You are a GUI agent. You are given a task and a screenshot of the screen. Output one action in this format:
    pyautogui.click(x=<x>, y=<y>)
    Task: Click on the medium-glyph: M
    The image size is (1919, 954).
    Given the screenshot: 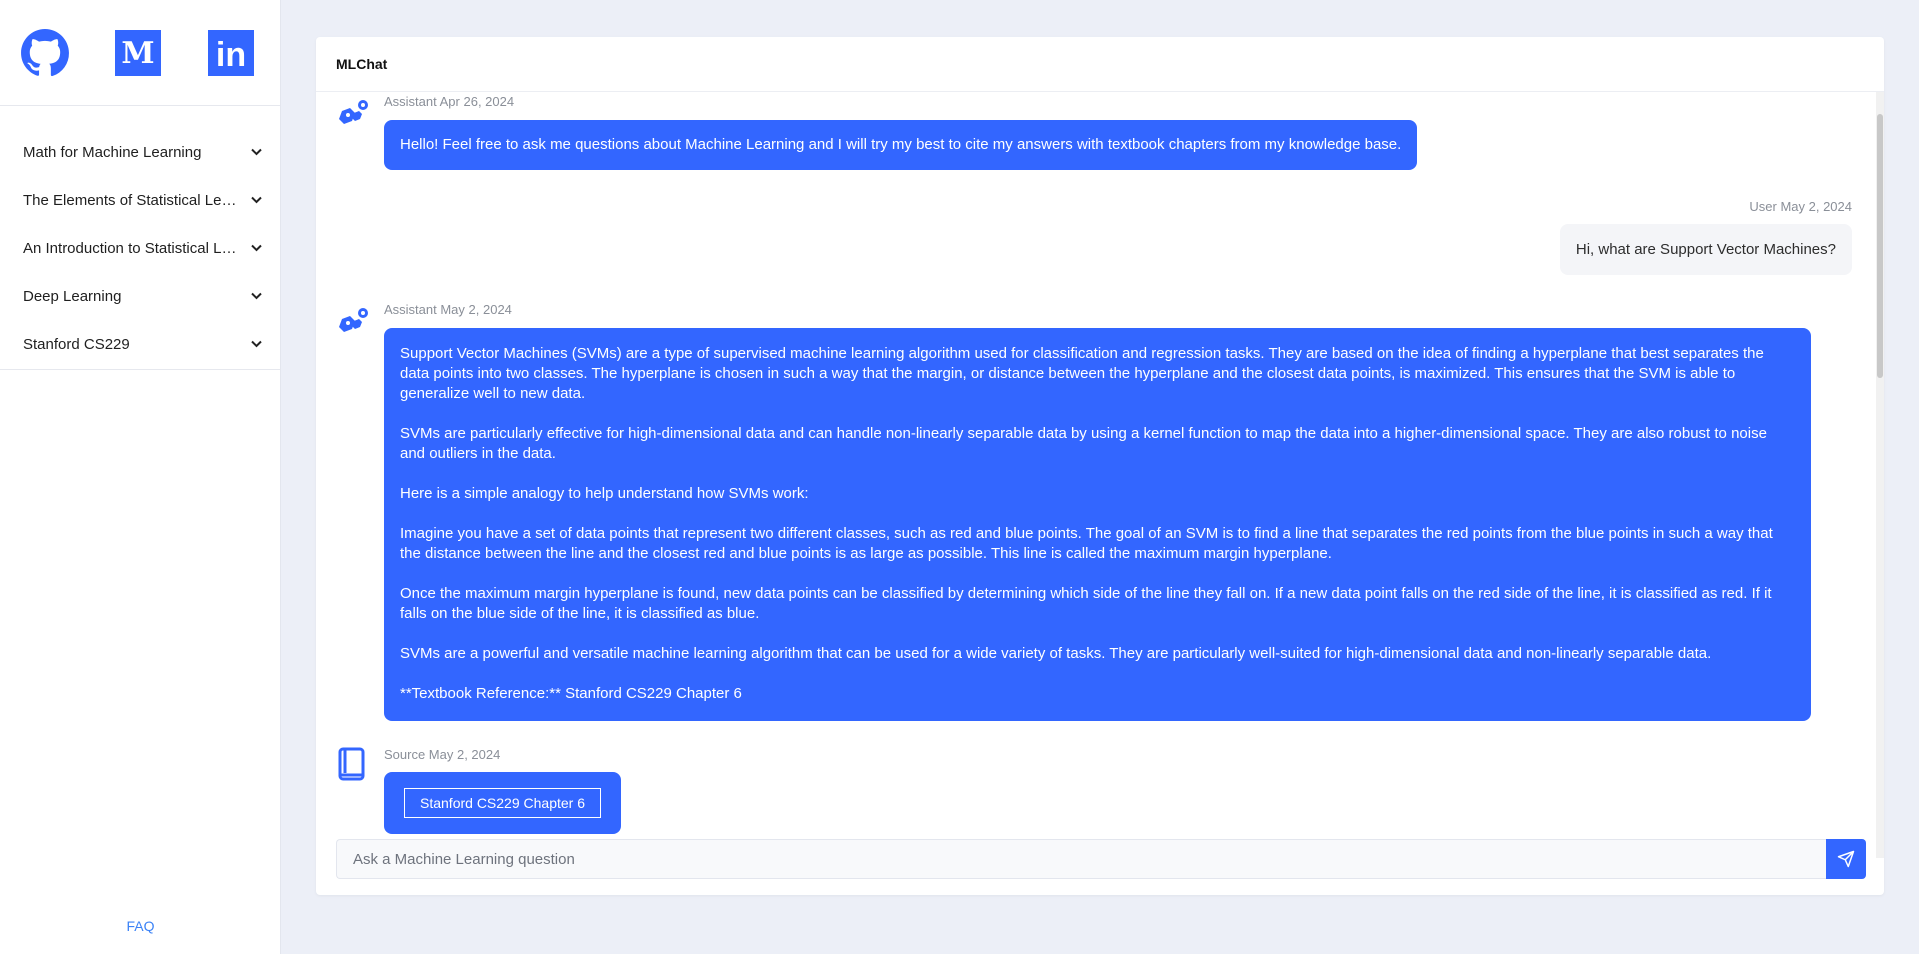 What is the action you would take?
    pyautogui.click(x=137, y=53)
    